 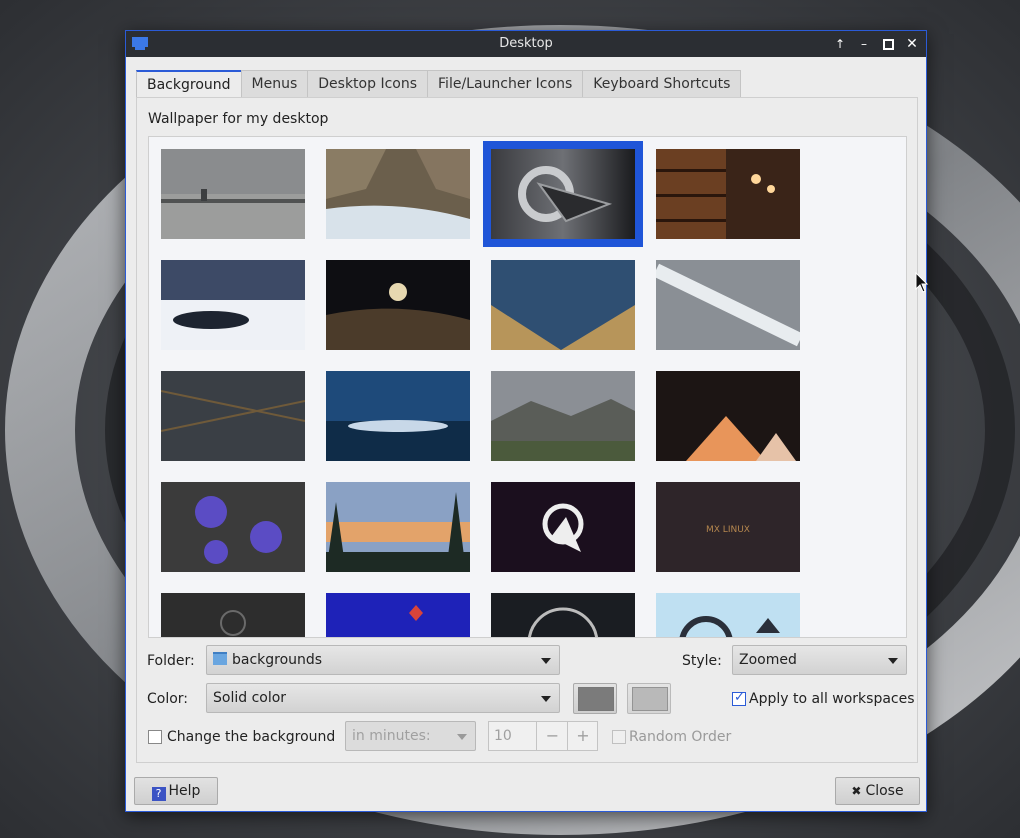 What do you see at coordinates (832, 699) in the screenshot?
I see `apply-all-label: Apply to all workspaces` at bounding box center [832, 699].